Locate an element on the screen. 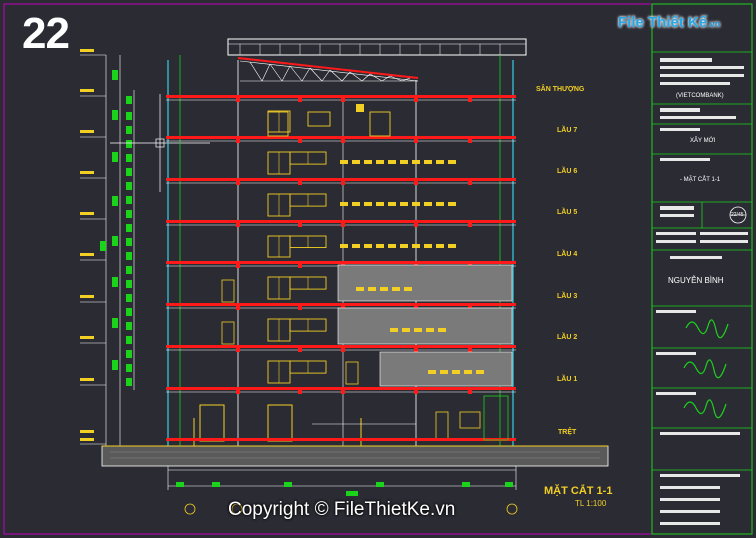 The image size is (756, 538). logo-text: File Thiết Kế is located at coordinates (663, 22).